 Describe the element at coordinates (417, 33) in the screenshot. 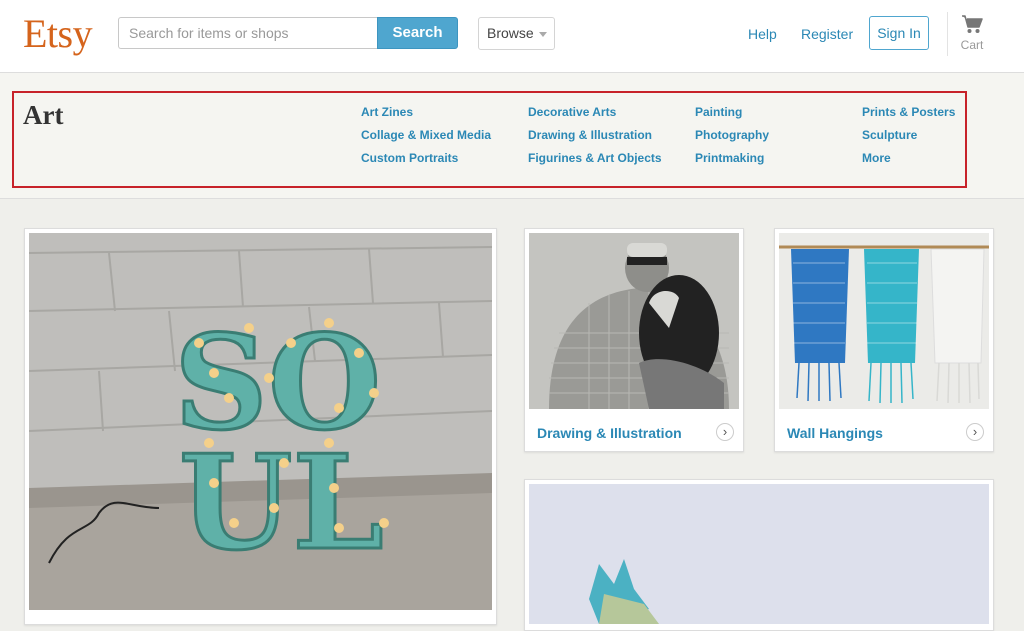

I see `search-button: Search` at that location.